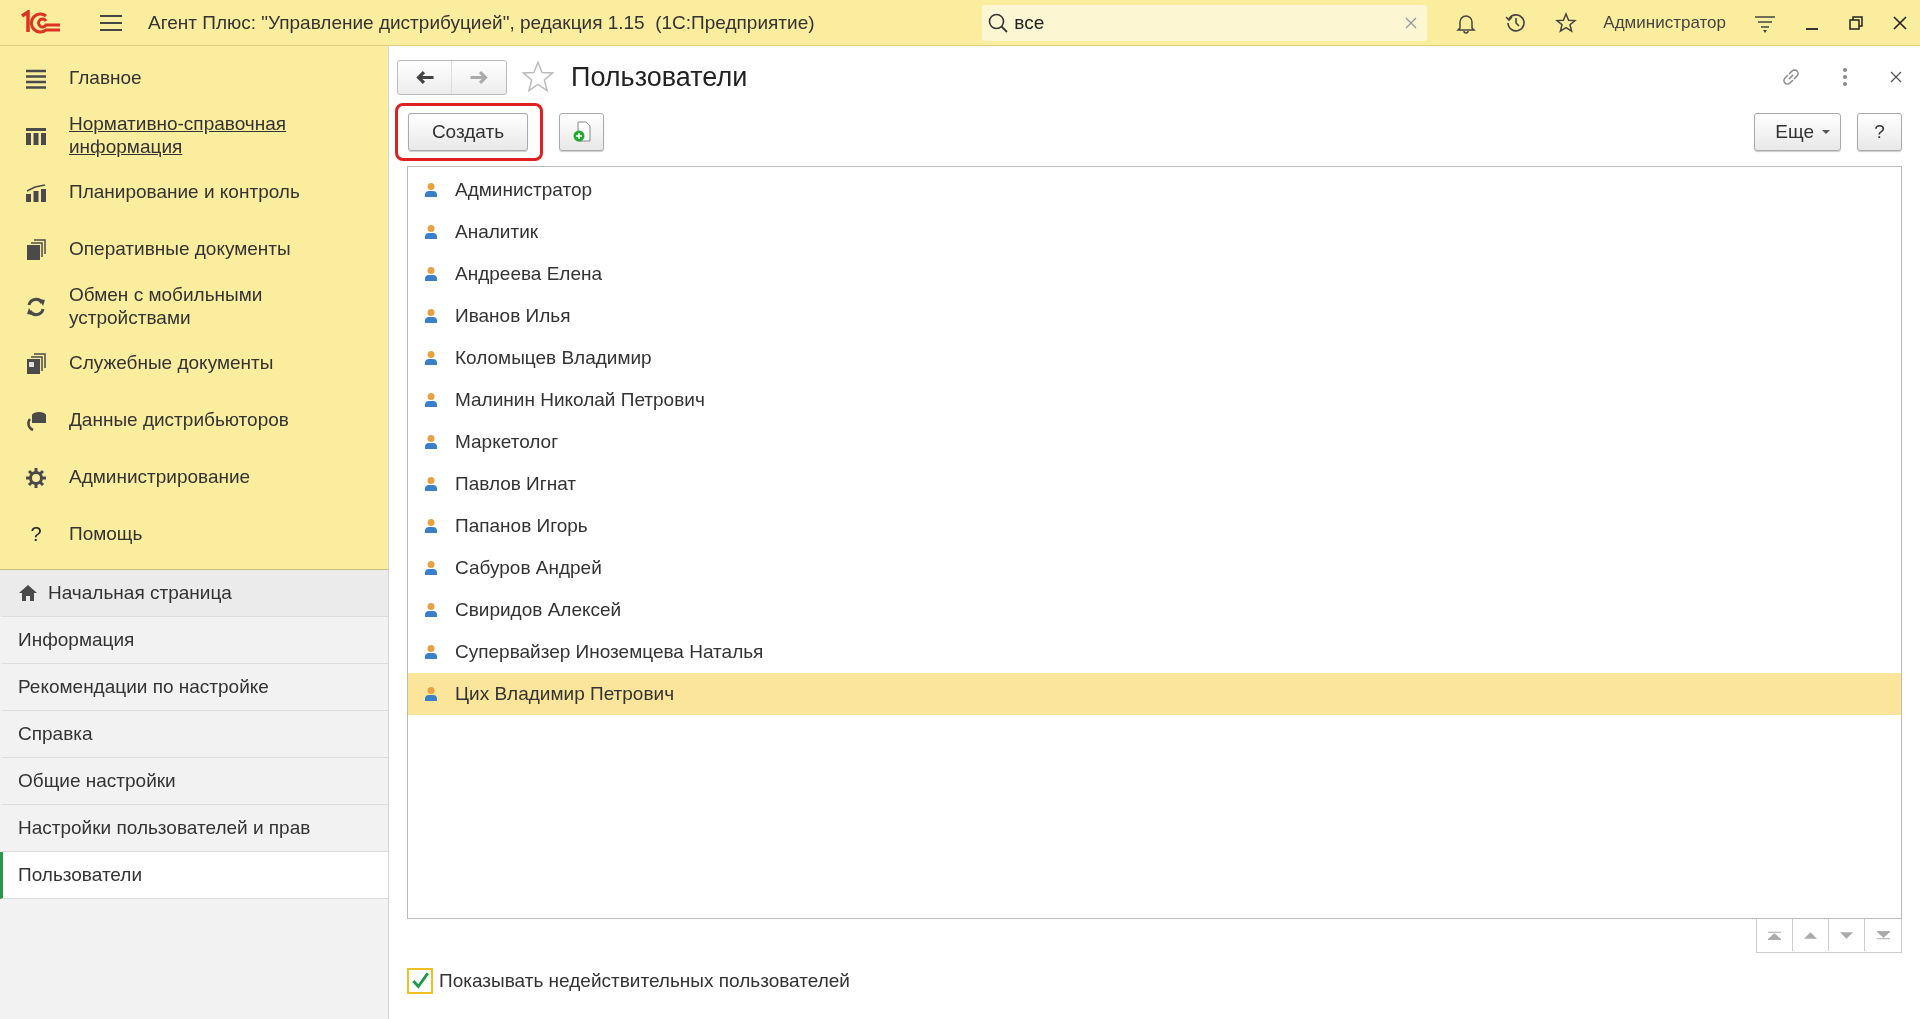  I want to click on history-icon, so click(1516, 22).